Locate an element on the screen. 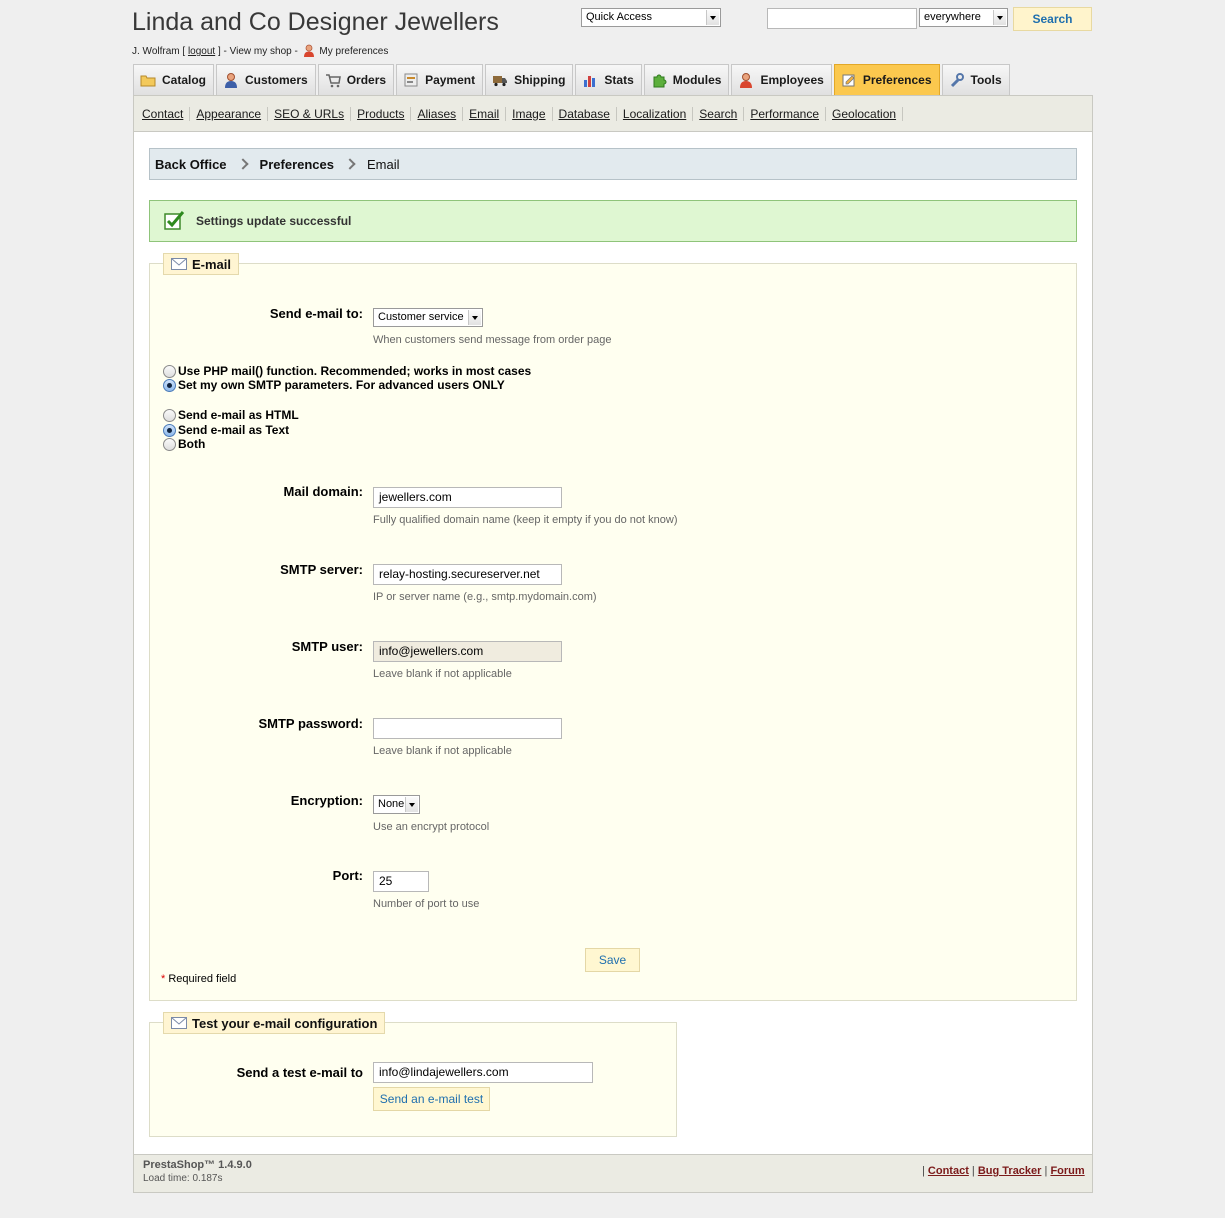 This screenshot has height=1218, width=1225. search-button: Search is located at coordinates (1052, 19).